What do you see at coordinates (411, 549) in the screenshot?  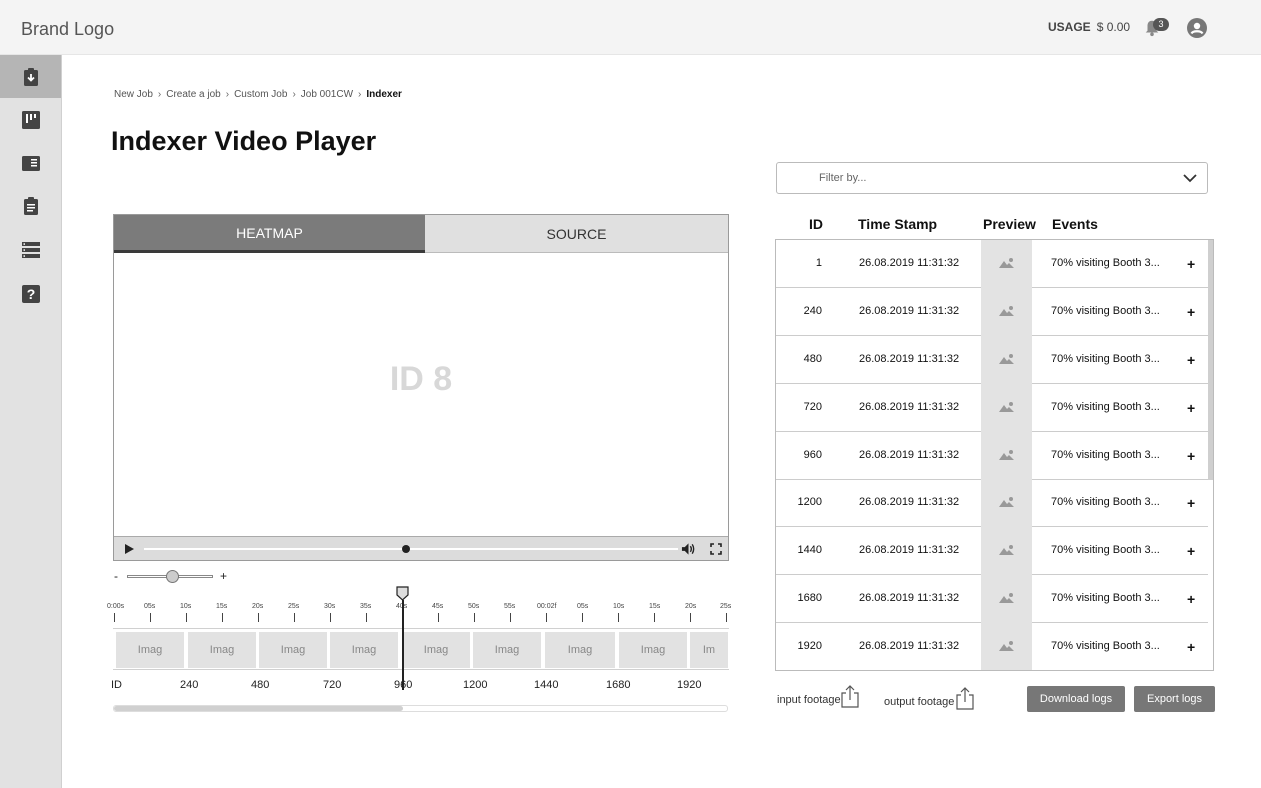 I see `seek-bar` at bounding box center [411, 549].